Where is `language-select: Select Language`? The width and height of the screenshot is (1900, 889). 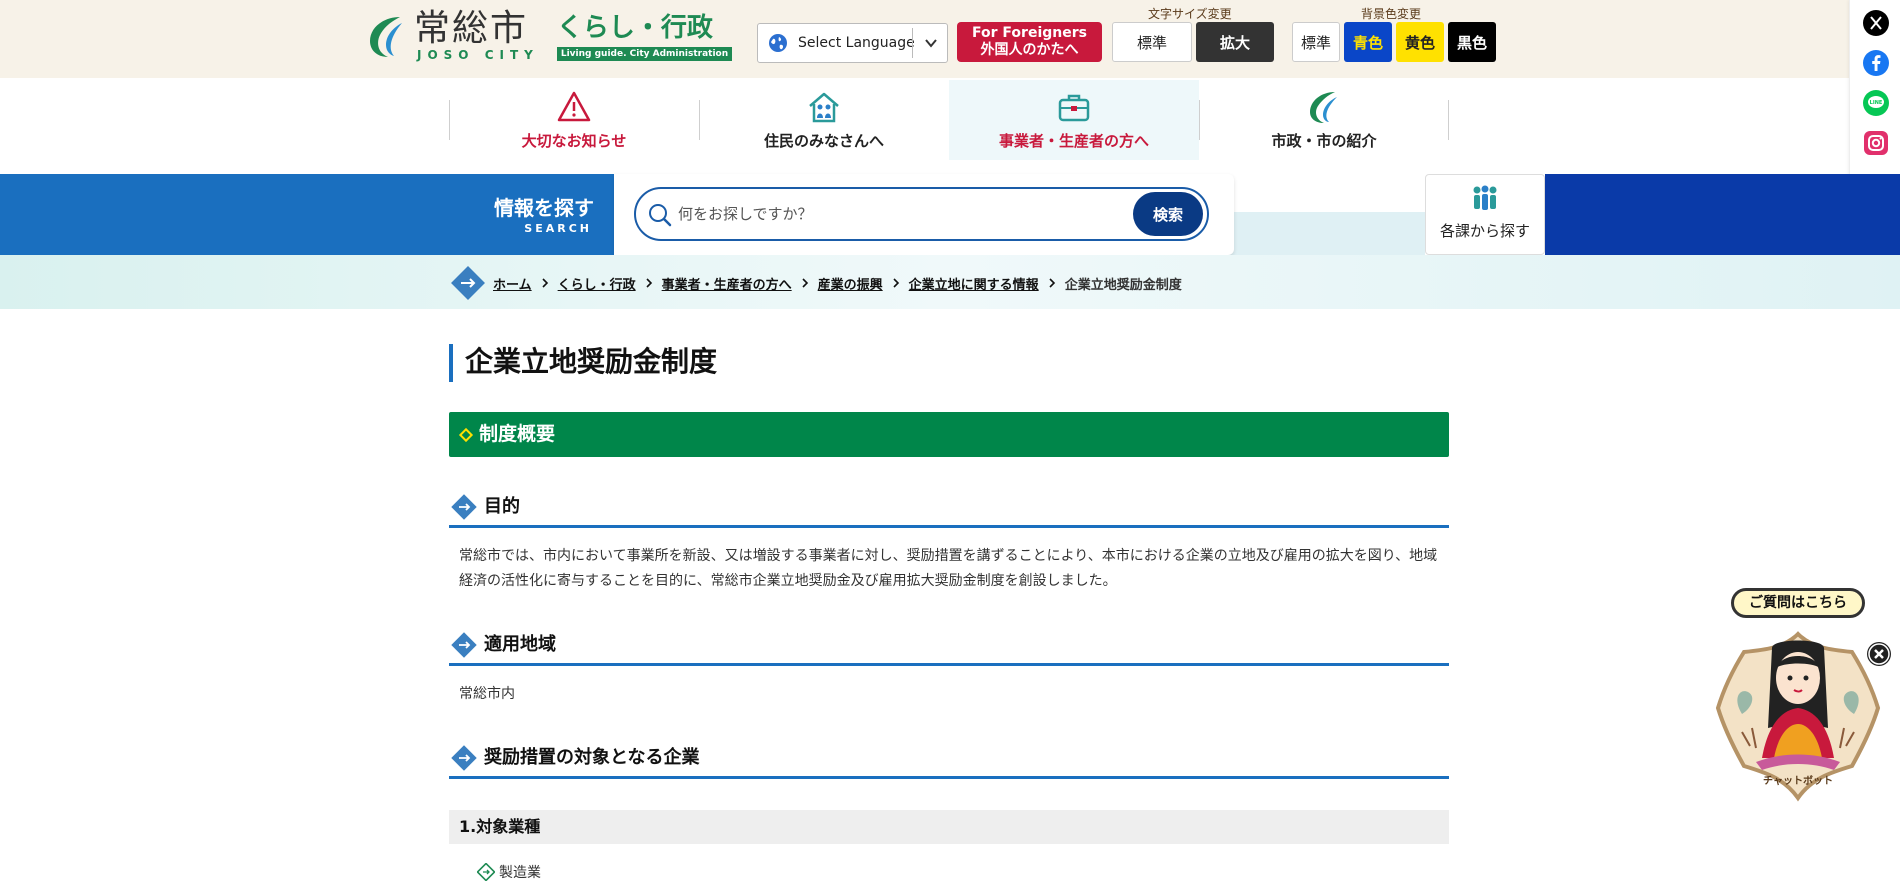
language-select: Select Language is located at coordinates (852, 43).